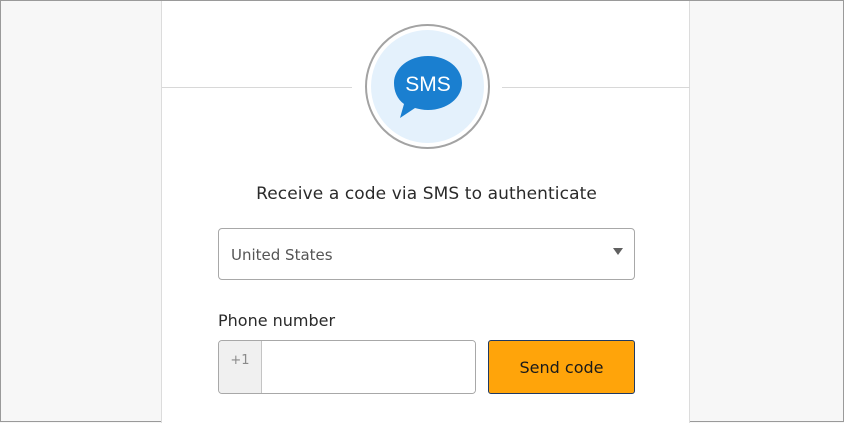  I want to click on phone-input-group: +1, so click(347, 367).